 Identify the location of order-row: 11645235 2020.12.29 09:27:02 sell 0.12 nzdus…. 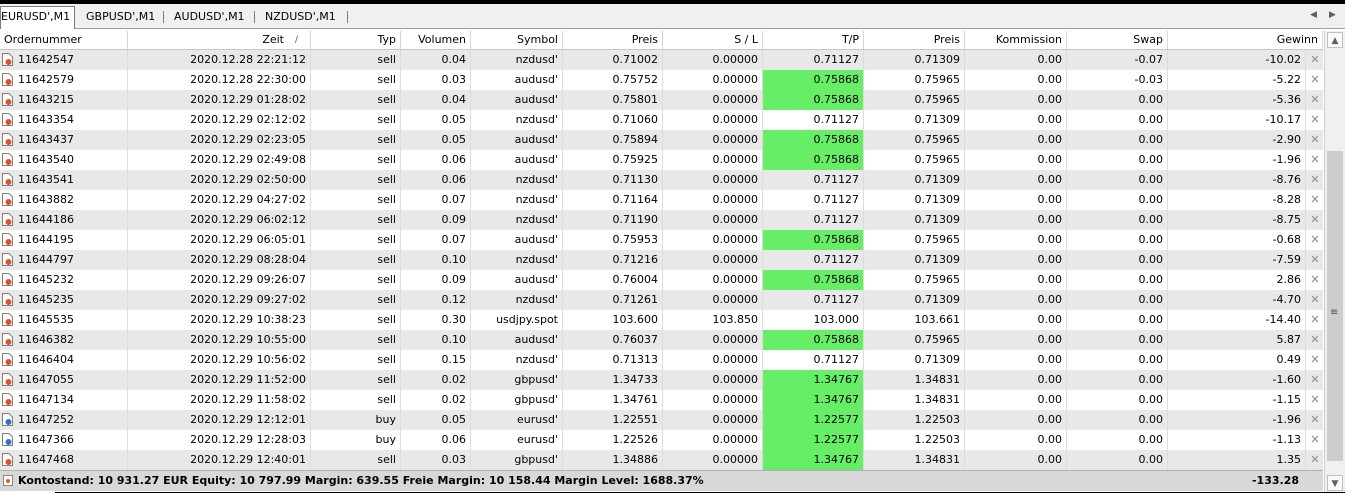
(661, 300).